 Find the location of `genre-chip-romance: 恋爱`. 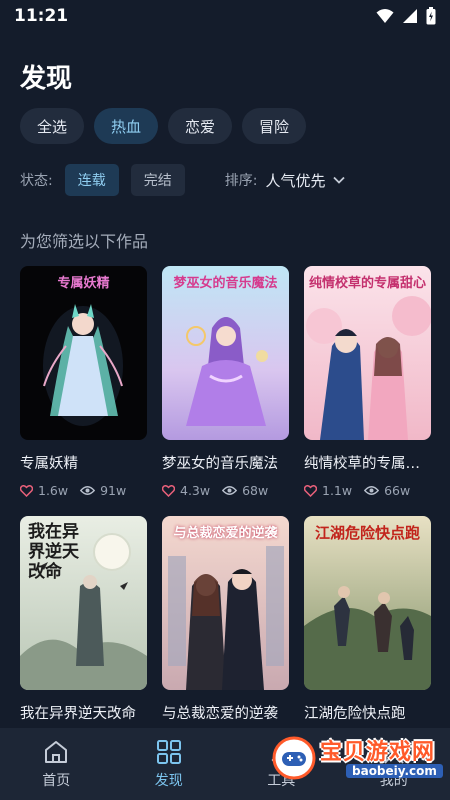

genre-chip-romance: 恋爱 is located at coordinates (200, 126).